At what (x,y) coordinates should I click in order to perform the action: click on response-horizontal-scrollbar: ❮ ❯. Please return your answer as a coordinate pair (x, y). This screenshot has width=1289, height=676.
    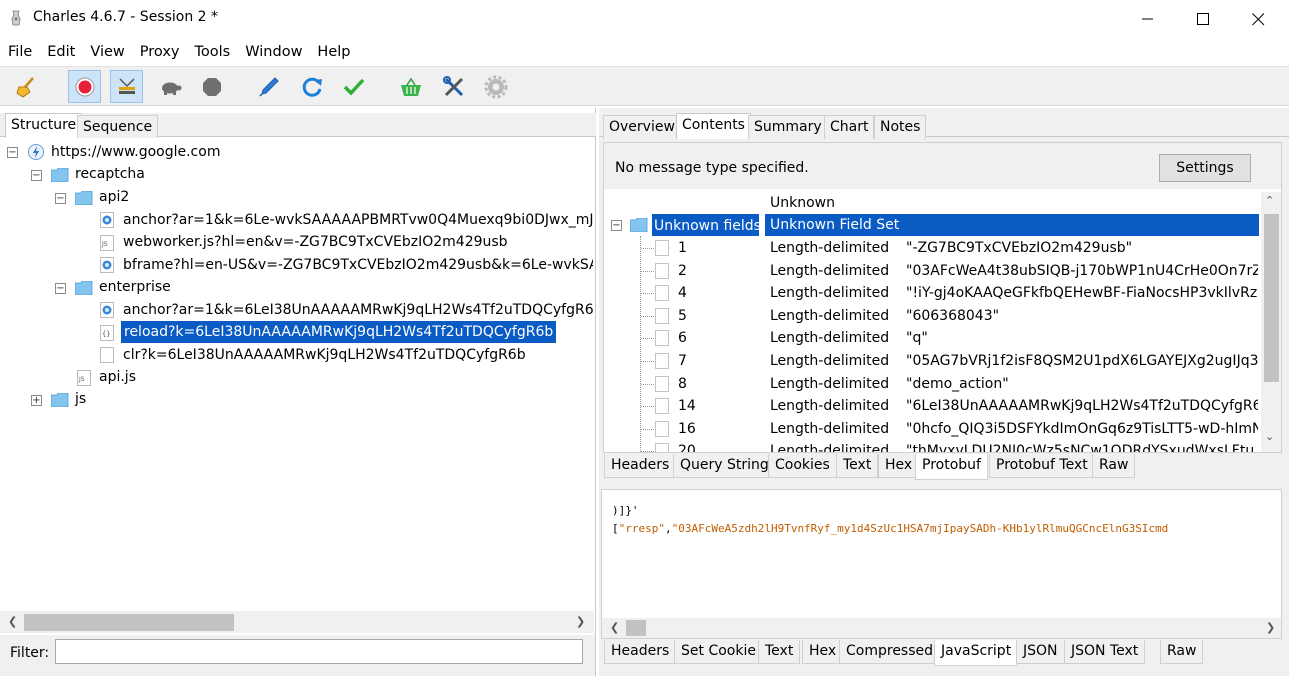
    Looking at the image, I should click on (941, 628).